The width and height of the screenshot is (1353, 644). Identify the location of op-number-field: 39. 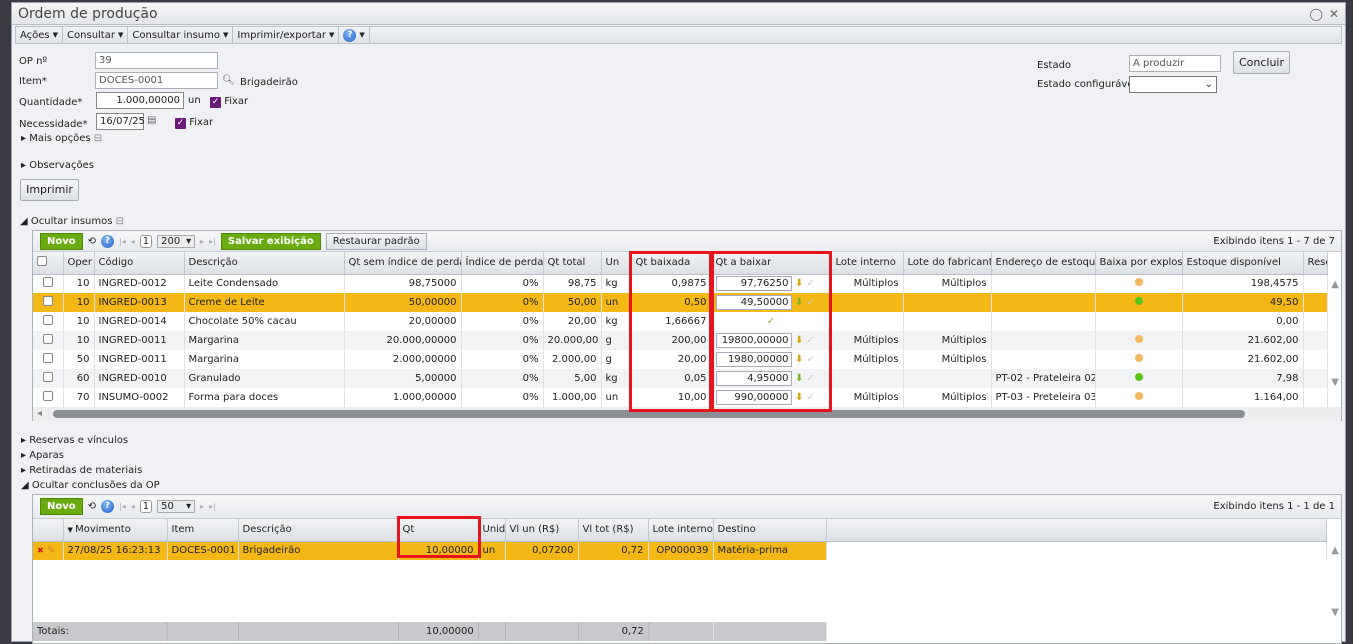
(156, 60).